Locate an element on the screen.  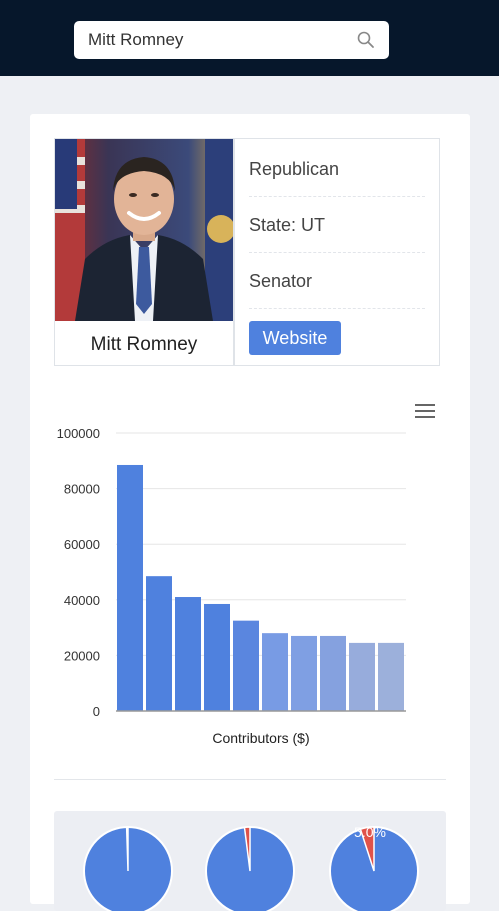
search-input is located at coordinates (209, 40).